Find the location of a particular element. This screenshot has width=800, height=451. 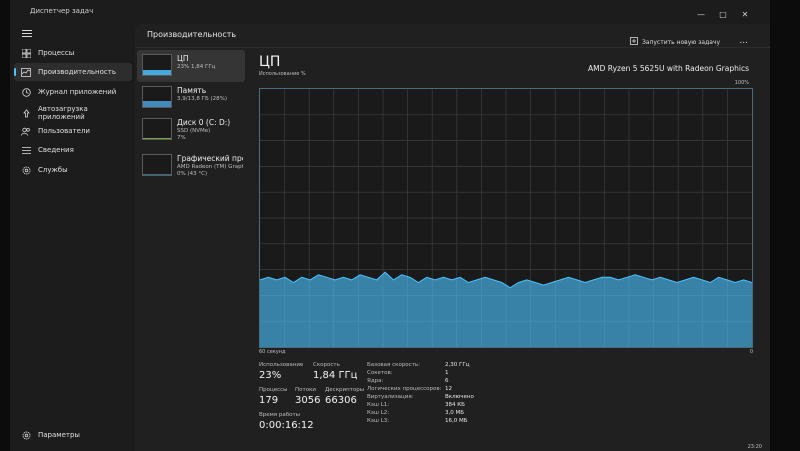

spec-value: 1 is located at coordinates (447, 373).